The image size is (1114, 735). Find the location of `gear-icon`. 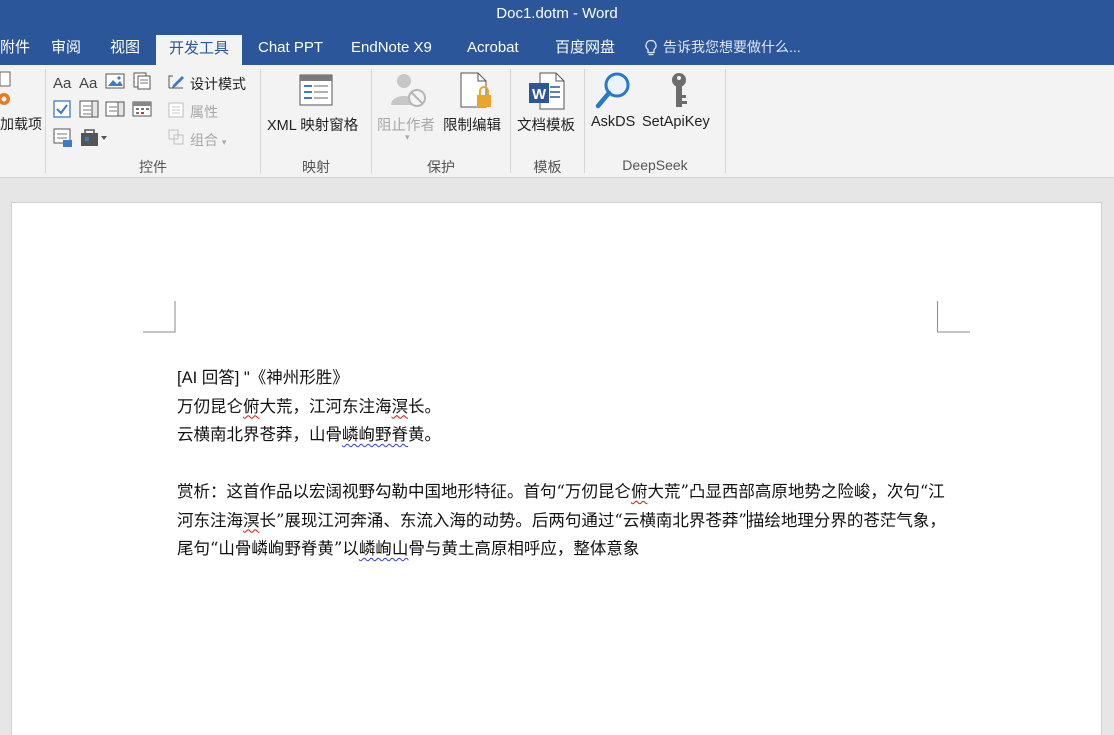

gear-icon is located at coordinates (8, 99).